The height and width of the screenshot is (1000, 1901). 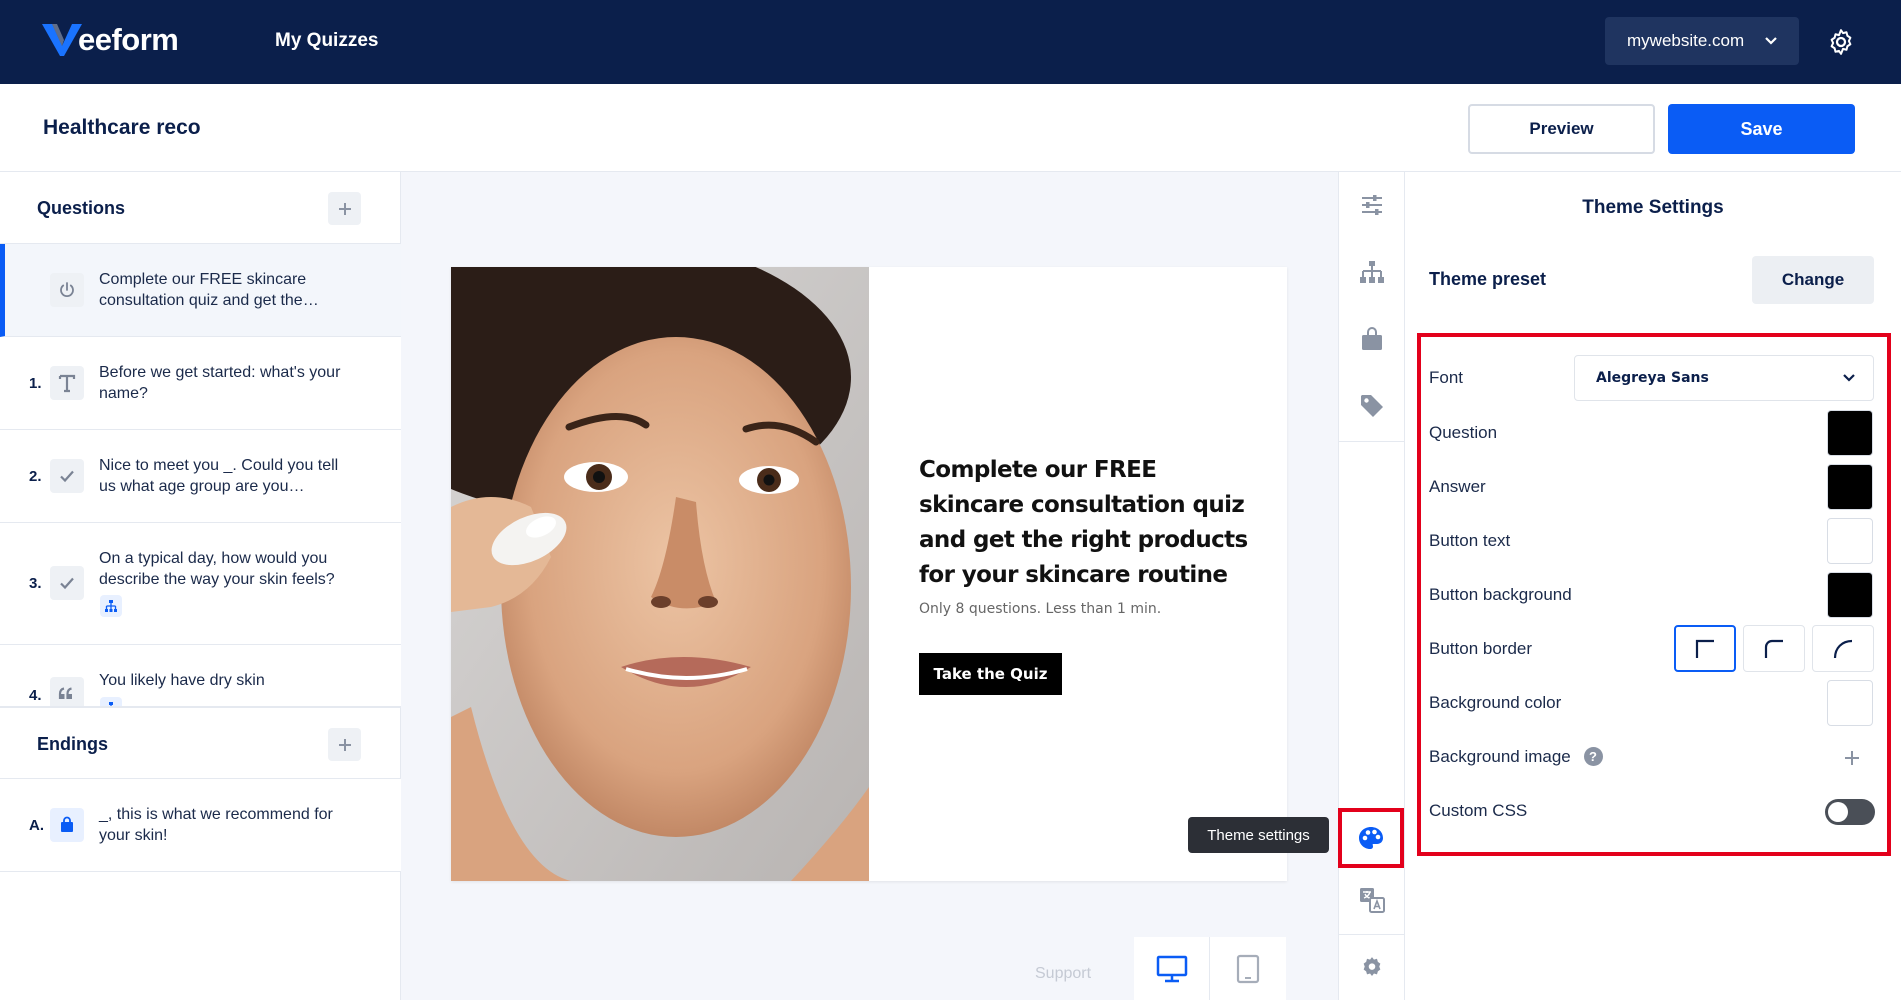 I want to click on rail-products, so click(x=1372, y=339).